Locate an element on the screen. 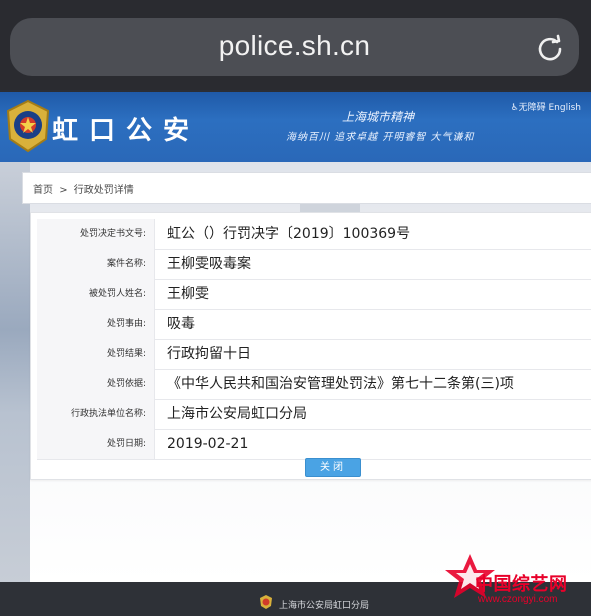 The height and width of the screenshot is (616, 591). watermark-site-name: 中国综艺网 is located at coordinates (521, 584).